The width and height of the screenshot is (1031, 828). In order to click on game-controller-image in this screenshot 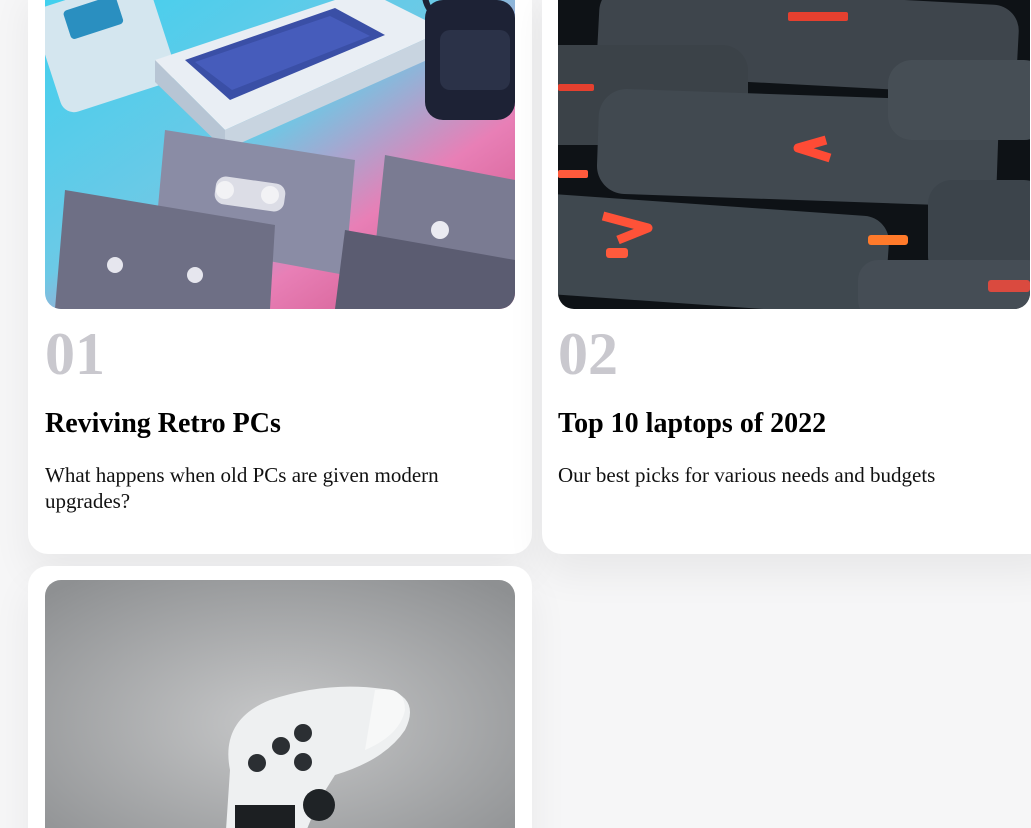, I will do `click(280, 704)`.